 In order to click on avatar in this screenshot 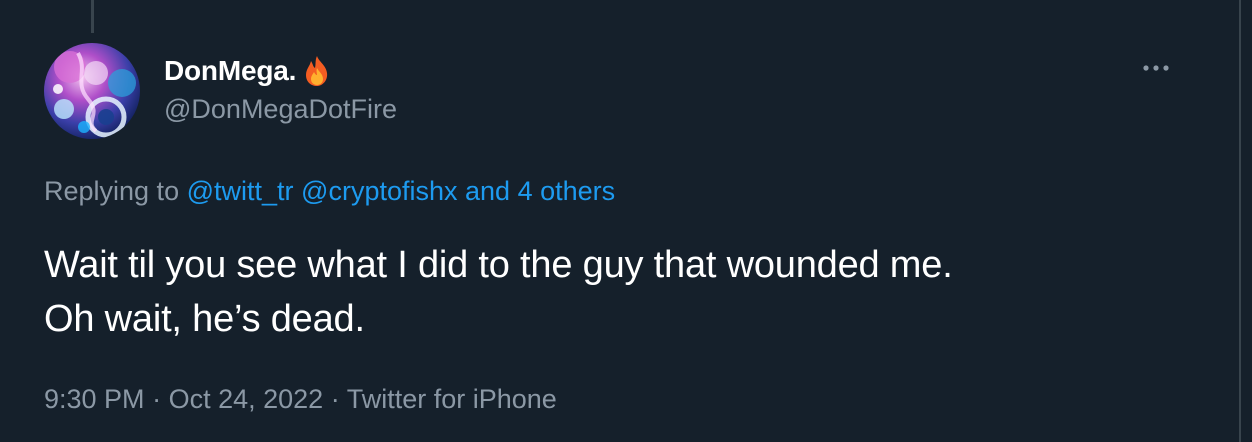, I will do `click(92, 91)`.